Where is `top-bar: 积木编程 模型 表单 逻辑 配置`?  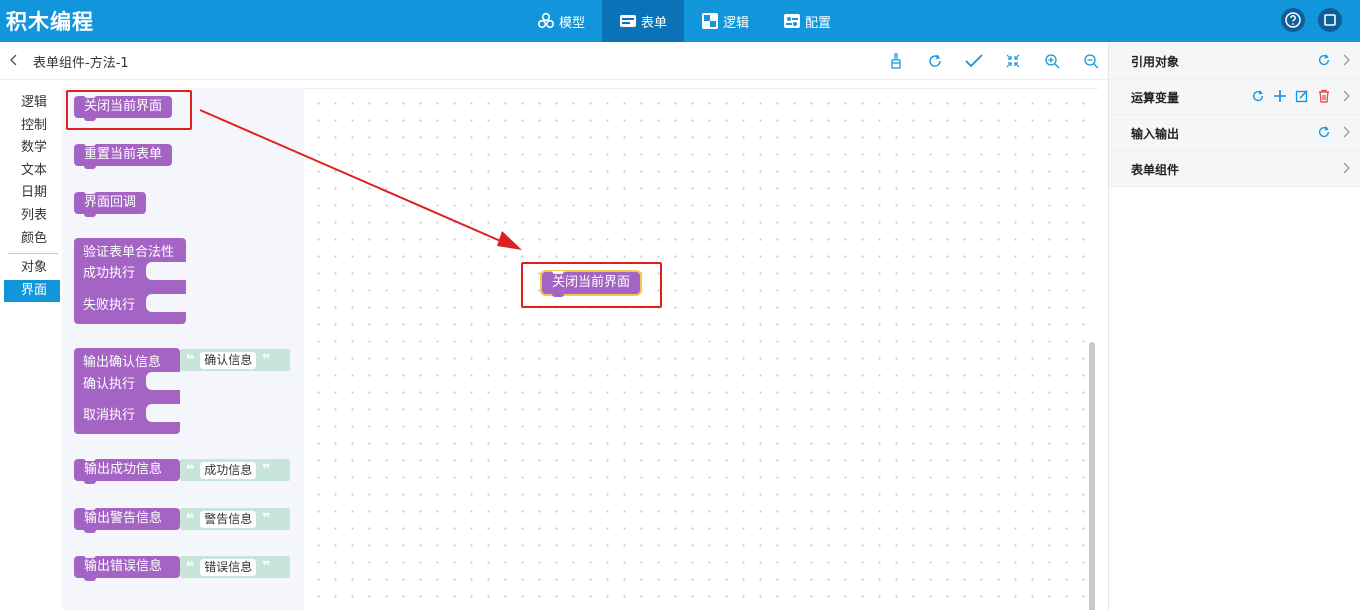
top-bar: 积木编程 模型 表单 逻辑 配置 is located at coordinates (680, 21).